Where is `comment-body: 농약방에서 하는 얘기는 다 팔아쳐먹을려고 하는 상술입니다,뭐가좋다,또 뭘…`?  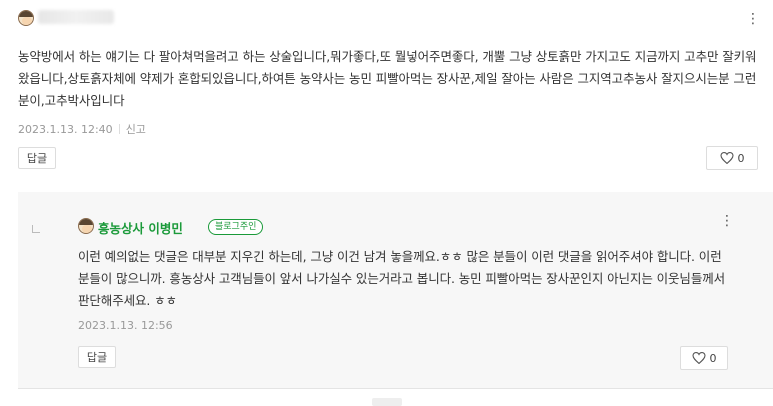 comment-body: 농약방에서 하는 얘기는 다 팔아쳐먹을려고 하는 상술입니다,뭐가좋다,또 뭘… is located at coordinates (387, 78).